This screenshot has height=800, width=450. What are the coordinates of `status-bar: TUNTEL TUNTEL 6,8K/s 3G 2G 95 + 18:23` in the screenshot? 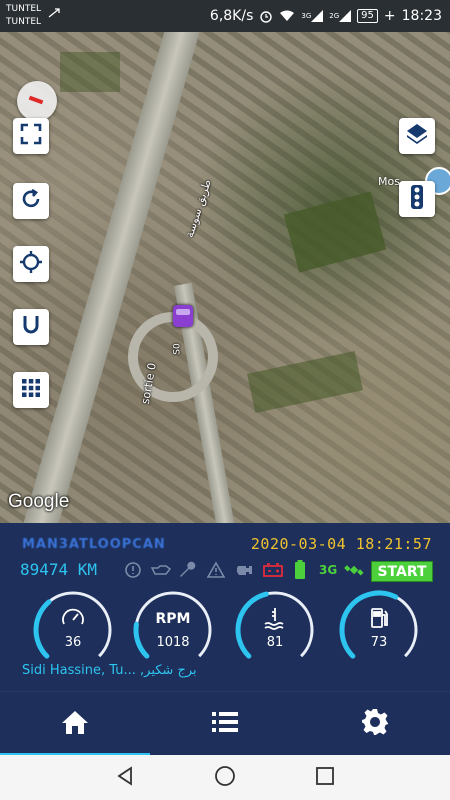 It's located at (225, 16).